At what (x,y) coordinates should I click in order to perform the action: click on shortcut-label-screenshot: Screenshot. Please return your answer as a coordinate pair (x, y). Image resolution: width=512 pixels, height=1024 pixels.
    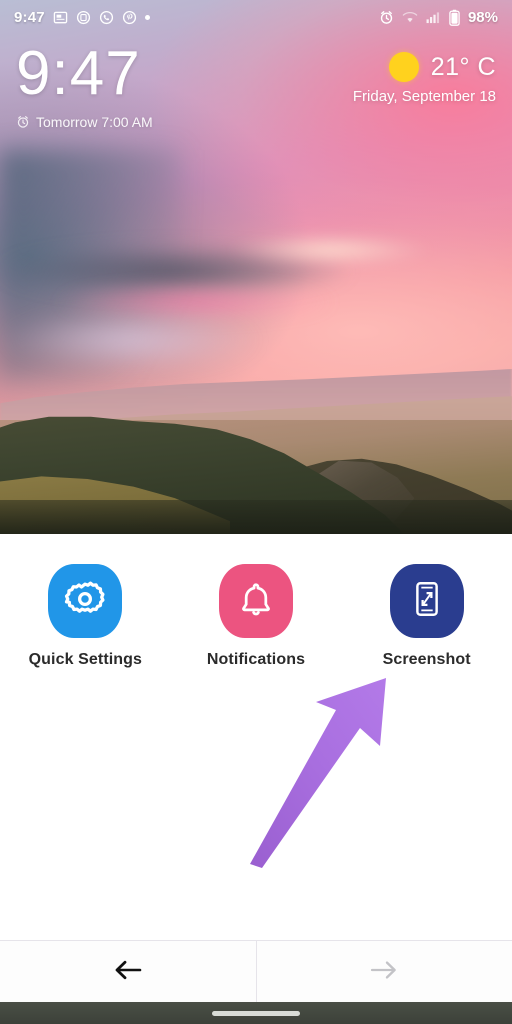
    Looking at the image, I should click on (426, 659).